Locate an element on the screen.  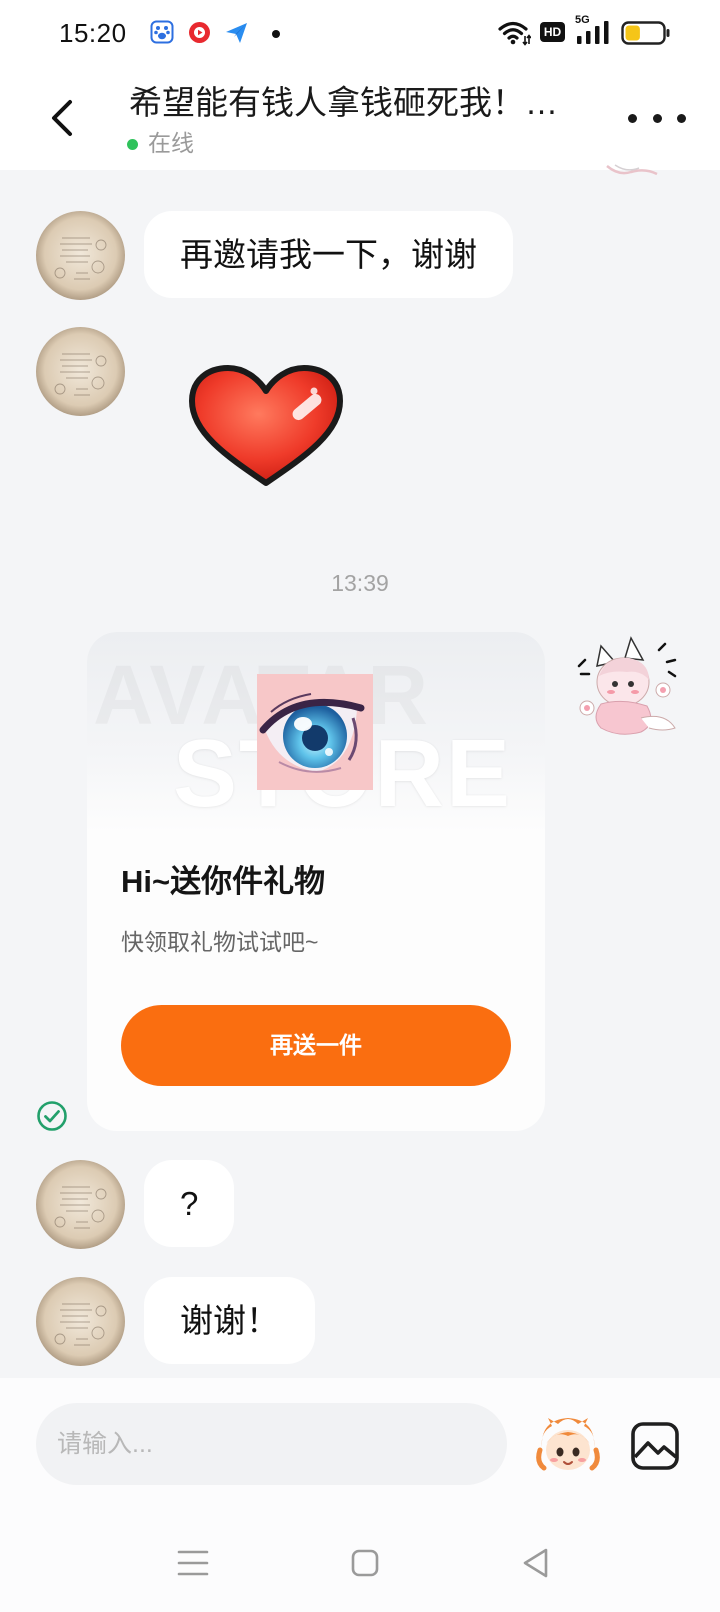
status-time: 15:20 is located at coordinates (93, 33).